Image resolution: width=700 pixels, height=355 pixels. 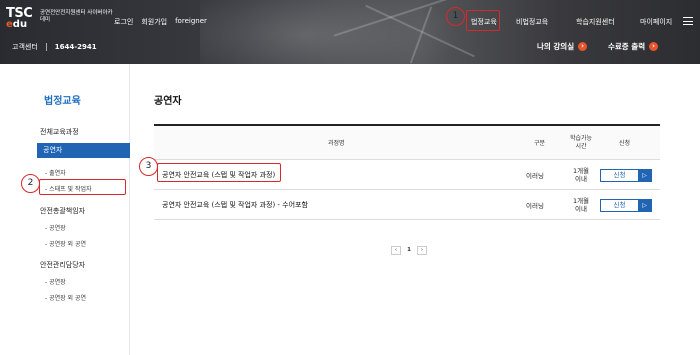 What do you see at coordinates (627, 46) in the screenshot?
I see `certificate-print-label: 수료증 출력` at bounding box center [627, 46].